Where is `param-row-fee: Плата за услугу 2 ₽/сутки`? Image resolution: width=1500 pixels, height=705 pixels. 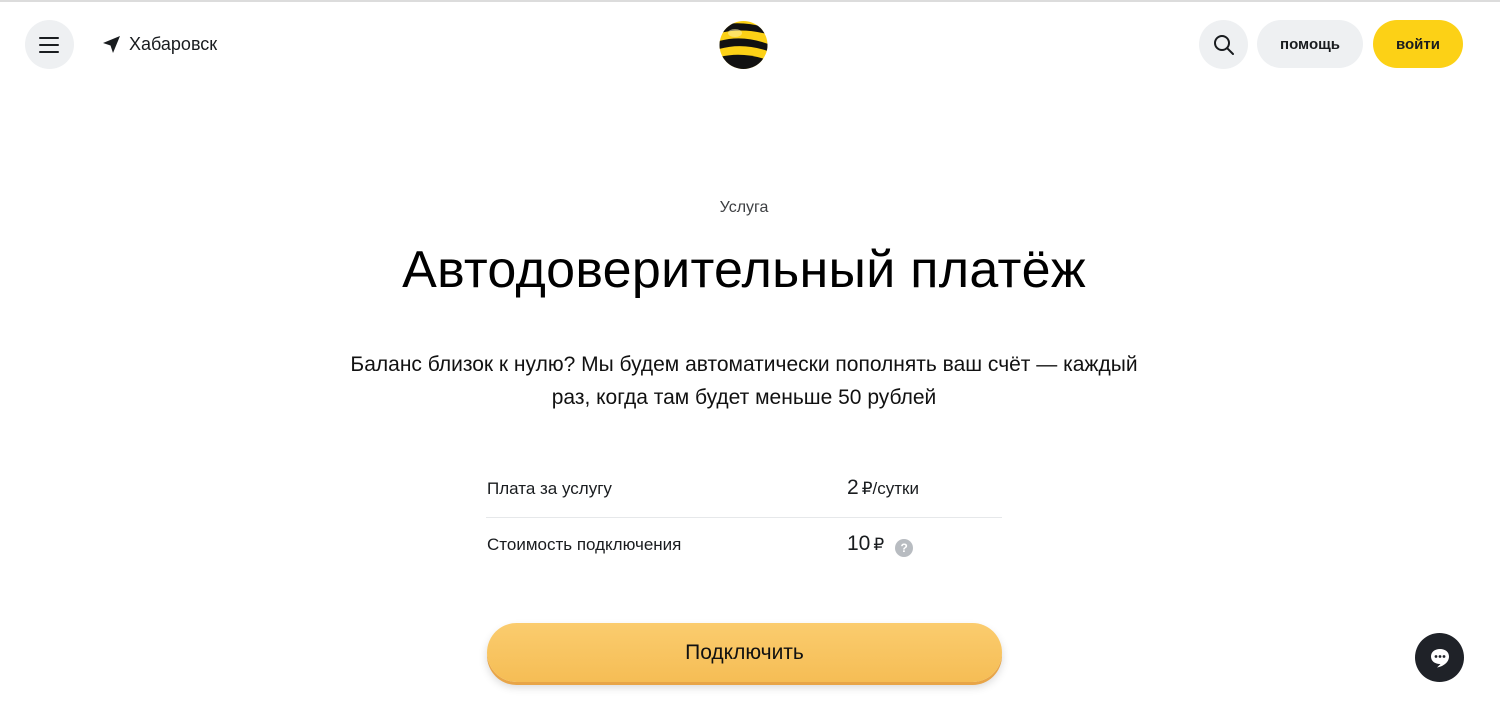
param-row-fee: Плата за услугу 2 ₽/сутки is located at coordinates (744, 490).